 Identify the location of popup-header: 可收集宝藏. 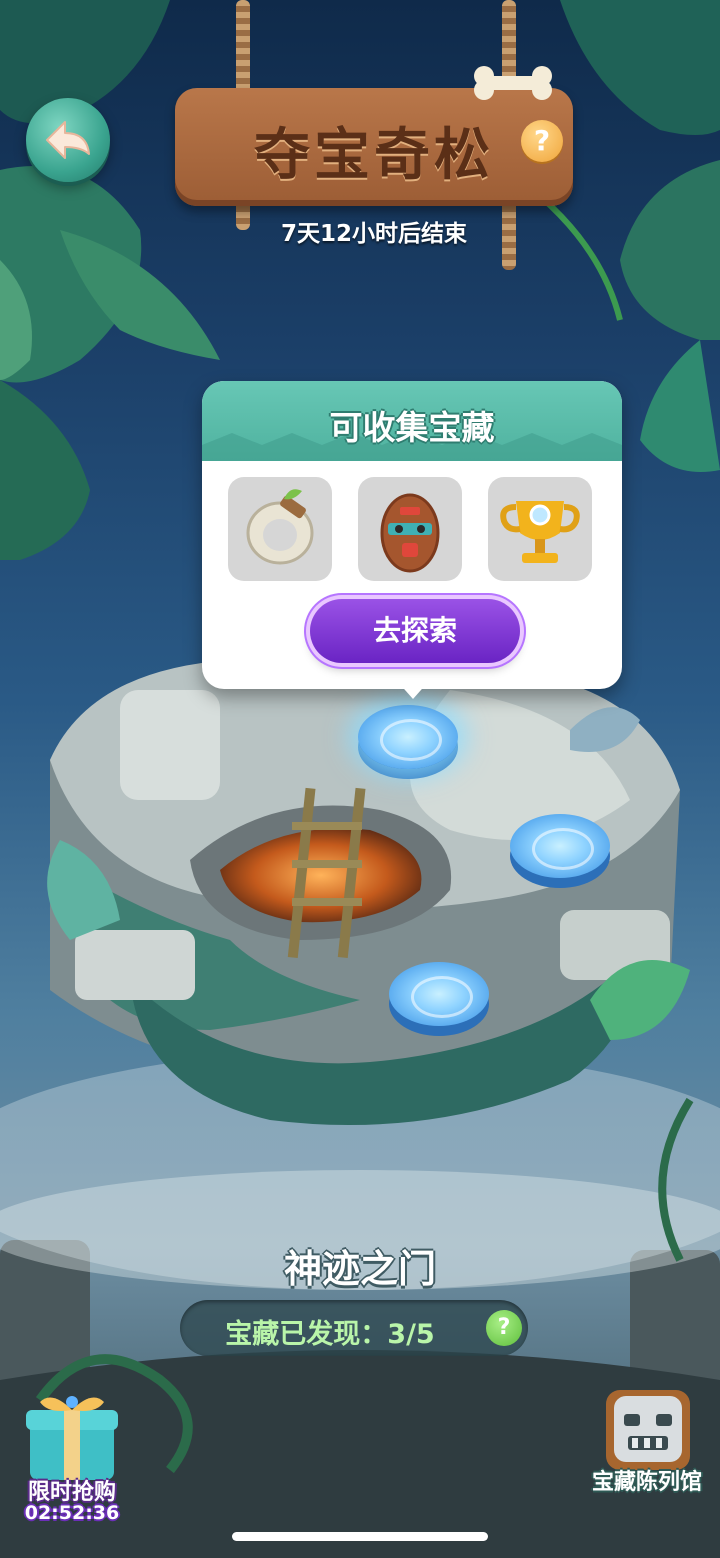
(412, 421).